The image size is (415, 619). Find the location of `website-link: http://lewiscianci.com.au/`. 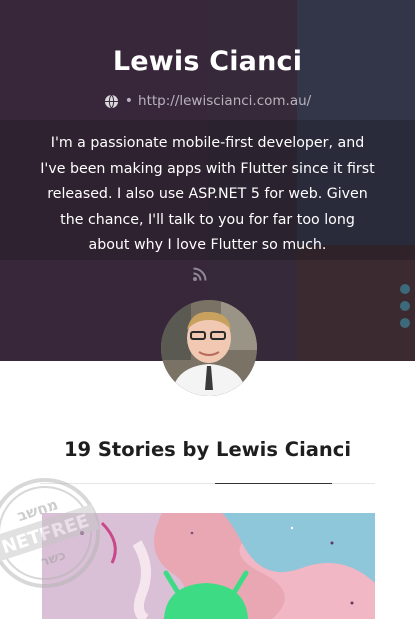

website-link: http://lewiscianci.com.au/ is located at coordinates (224, 101).